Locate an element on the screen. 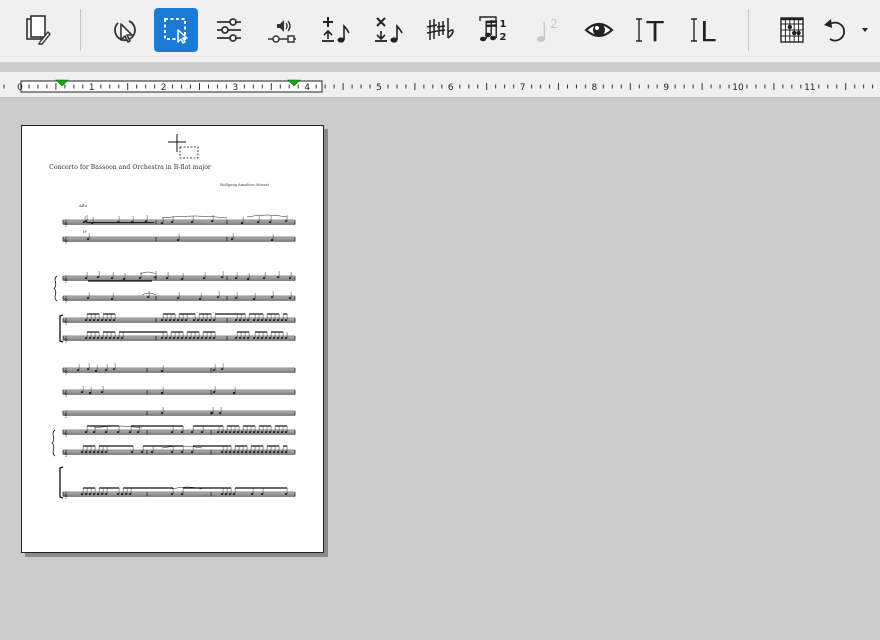 This screenshot has height=640, width=880. tuplet-icon: 1 2 is located at coordinates (493, 29).